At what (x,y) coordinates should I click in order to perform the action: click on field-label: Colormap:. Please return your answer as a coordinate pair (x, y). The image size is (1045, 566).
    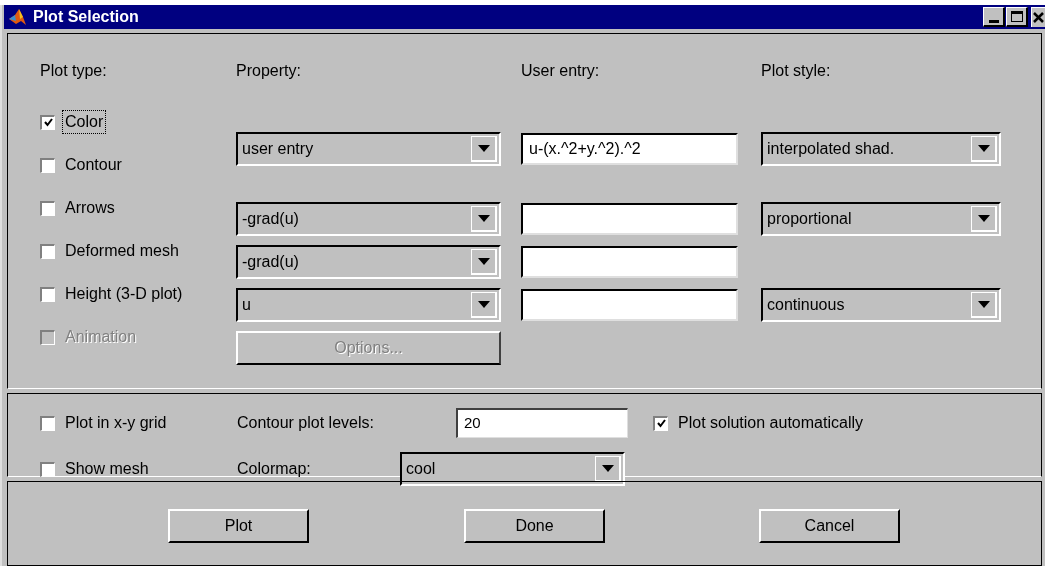
    Looking at the image, I should click on (274, 469).